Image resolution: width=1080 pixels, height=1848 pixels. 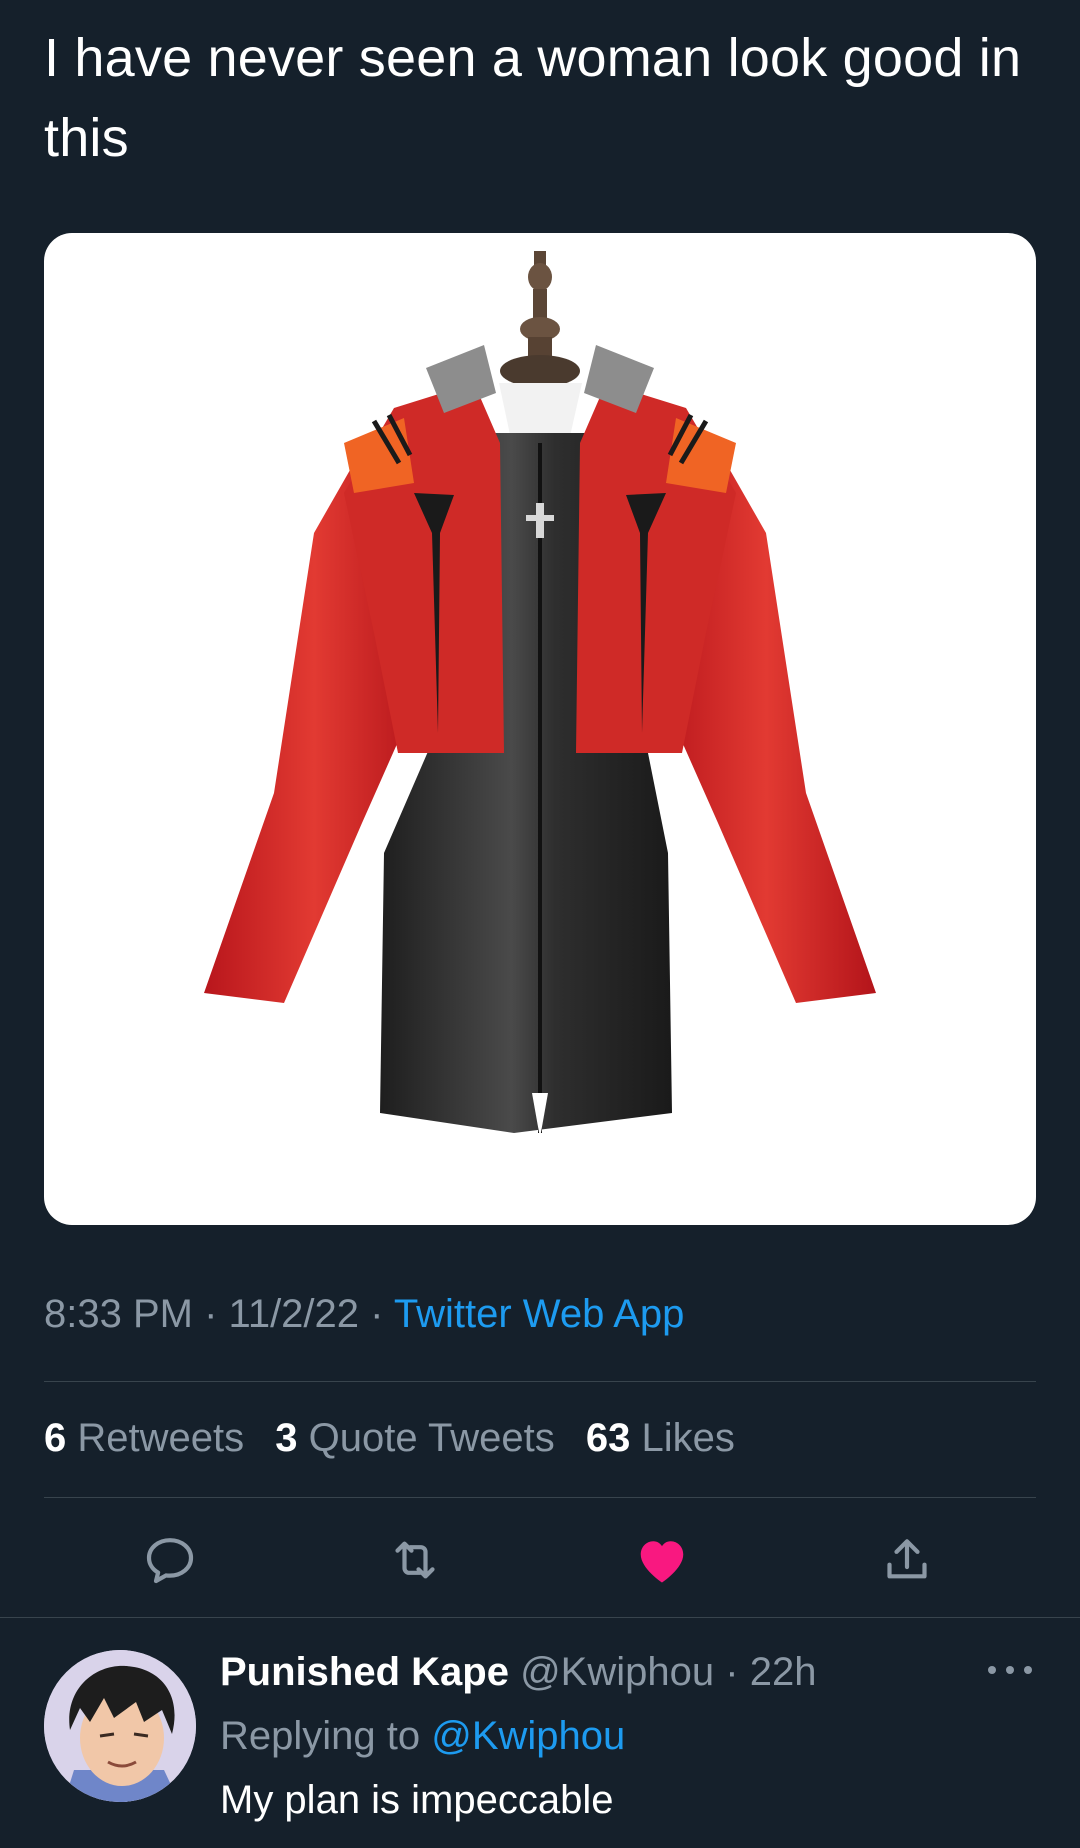 I want to click on heart-icon, so click(x=662, y=1562).